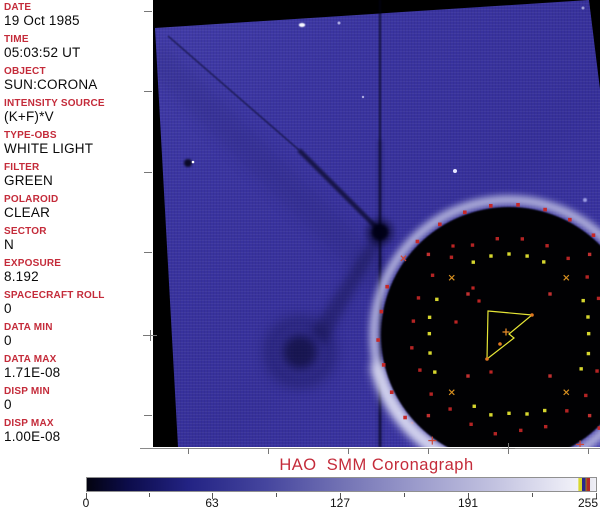 The height and width of the screenshot is (512, 600). I want to click on metadata-field-disp-max: DISP MAX 1.00E-08, so click(77, 434).